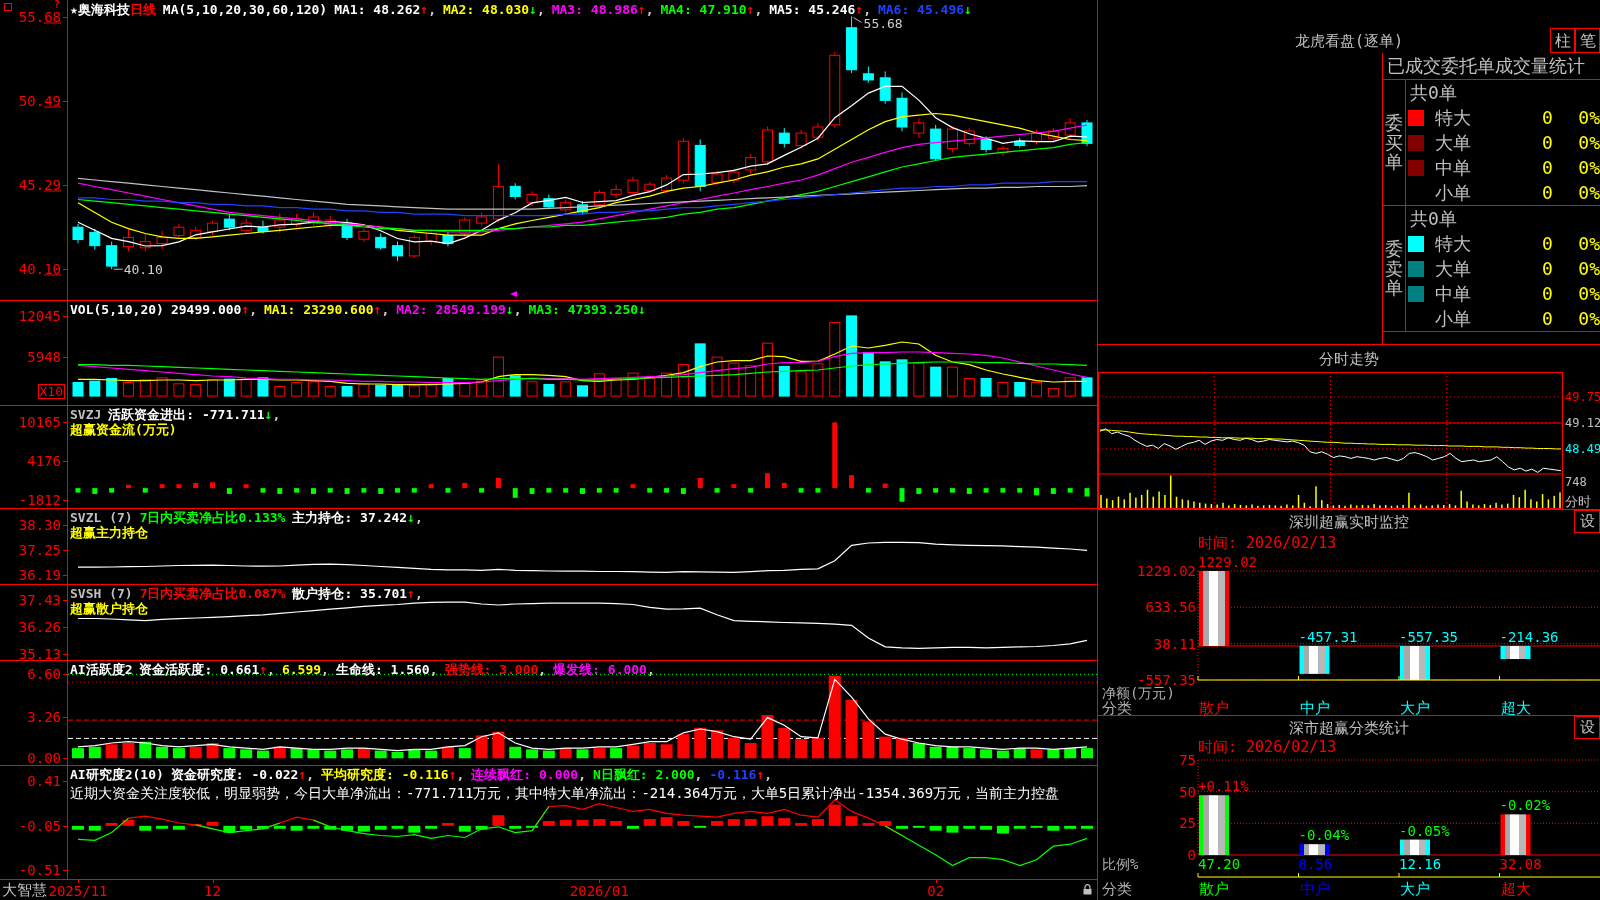 The image size is (1600, 900). What do you see at coordinates (1453, 318) in the screenshot?
I see `order-size-label: 小单` at bounding box center [1453, 318].